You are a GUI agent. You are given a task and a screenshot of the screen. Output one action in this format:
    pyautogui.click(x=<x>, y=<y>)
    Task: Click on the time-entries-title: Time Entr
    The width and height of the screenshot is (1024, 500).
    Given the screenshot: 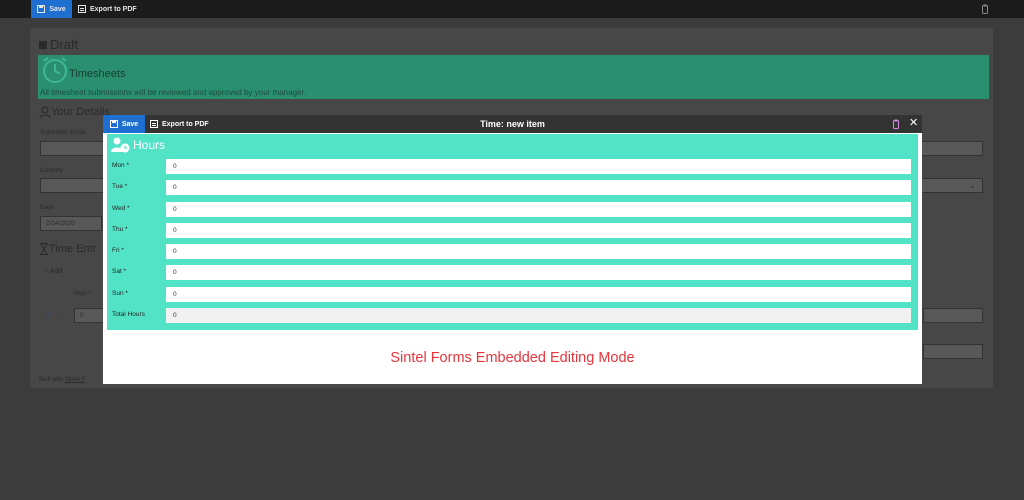 What is the action you would take?
    pyautogui.click(x=67, y=249)
    